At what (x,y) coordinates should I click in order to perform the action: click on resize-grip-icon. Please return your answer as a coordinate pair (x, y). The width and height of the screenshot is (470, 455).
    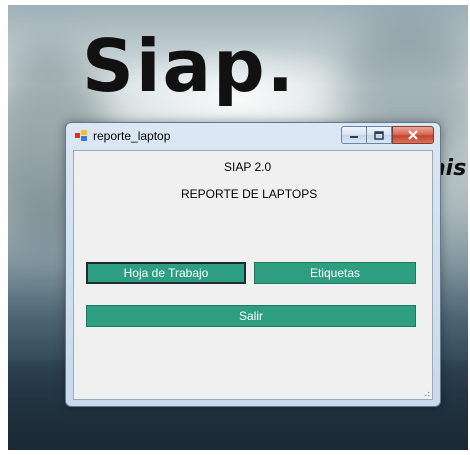
    Looking at the image, I should click on (426, 393).